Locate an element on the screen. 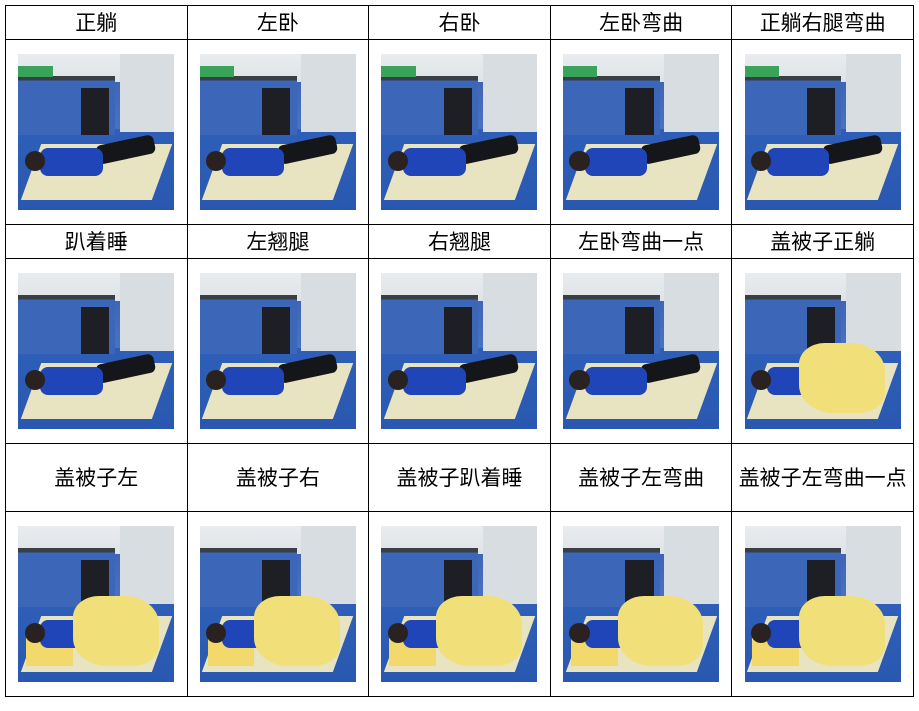  label-cell: 盖被子趴着睡 is located at coordinates (459, 477).